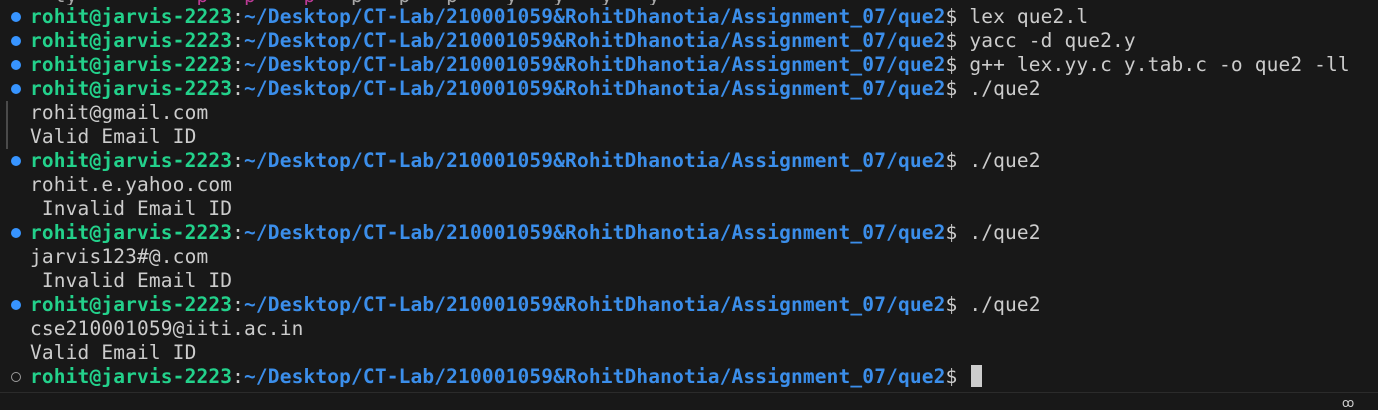  Describe the element at coordinates (977, 376) in the screenshot. I see `text-cursor` at that location.